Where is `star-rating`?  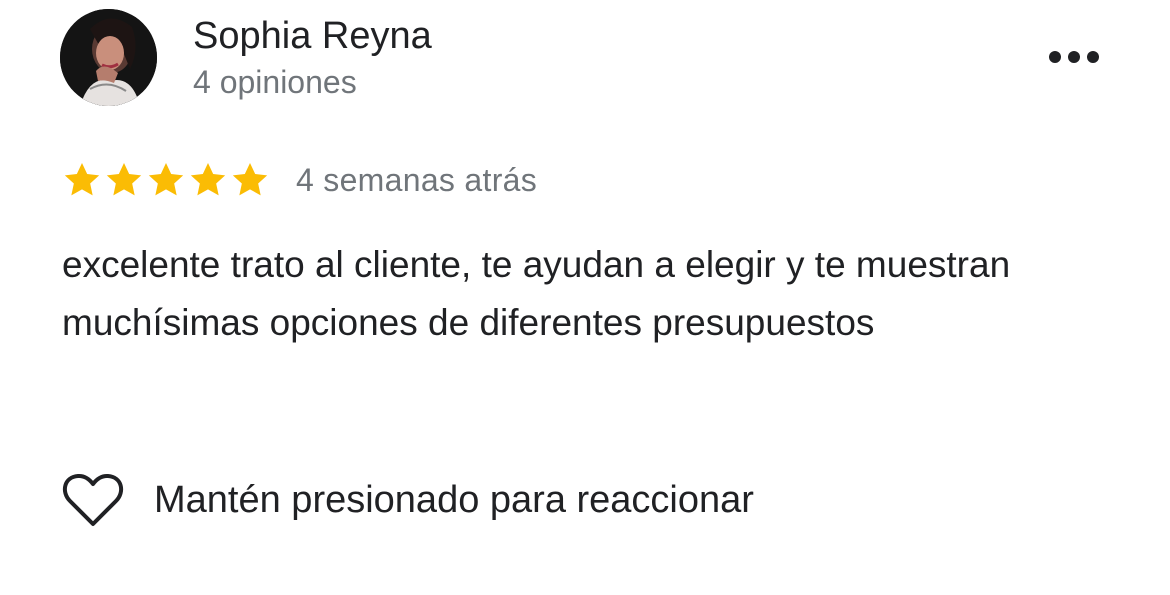 star-rating is located at coordinates (166, 180).